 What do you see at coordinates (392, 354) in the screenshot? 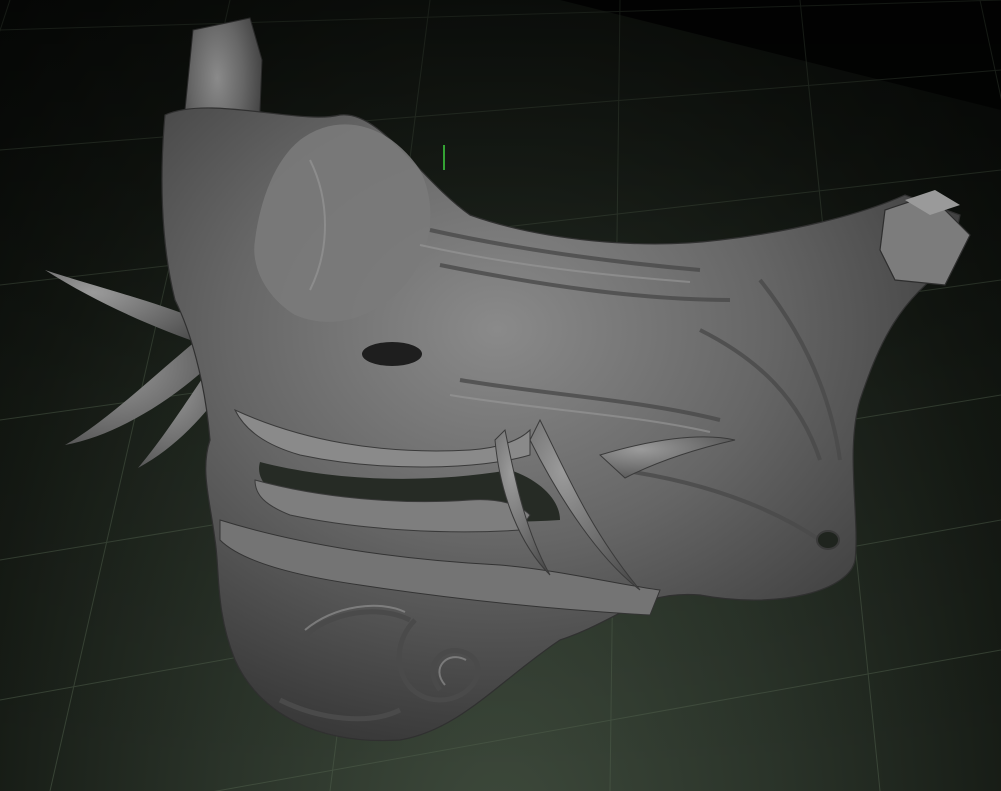
I see `mask-nostril` at bounding box center [392, 354].